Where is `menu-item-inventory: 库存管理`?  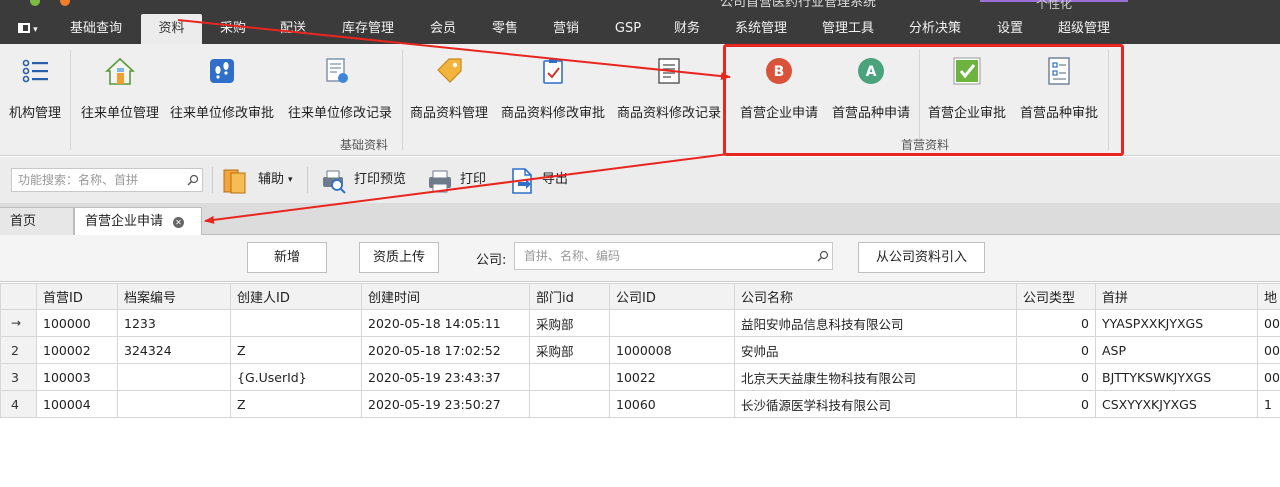 menu-item-inventory: 库存管理 is located at coordinates (368, 29).